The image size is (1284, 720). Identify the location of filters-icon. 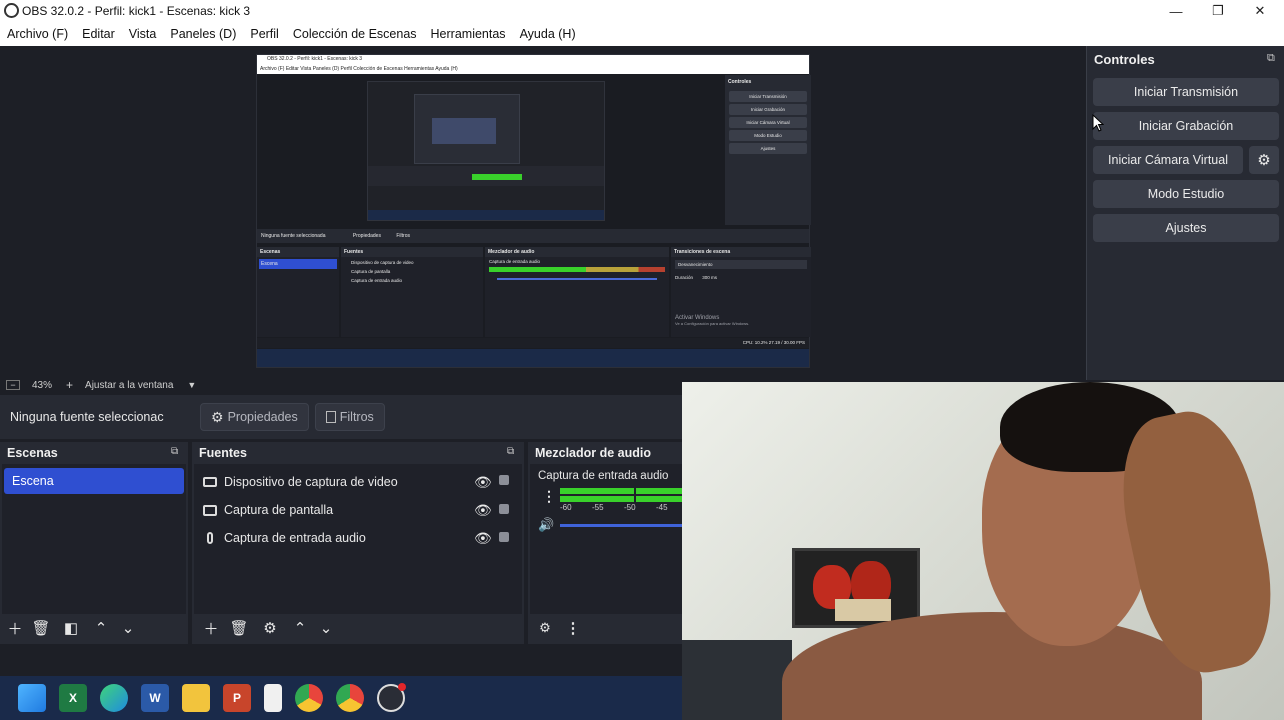
(330, 417).